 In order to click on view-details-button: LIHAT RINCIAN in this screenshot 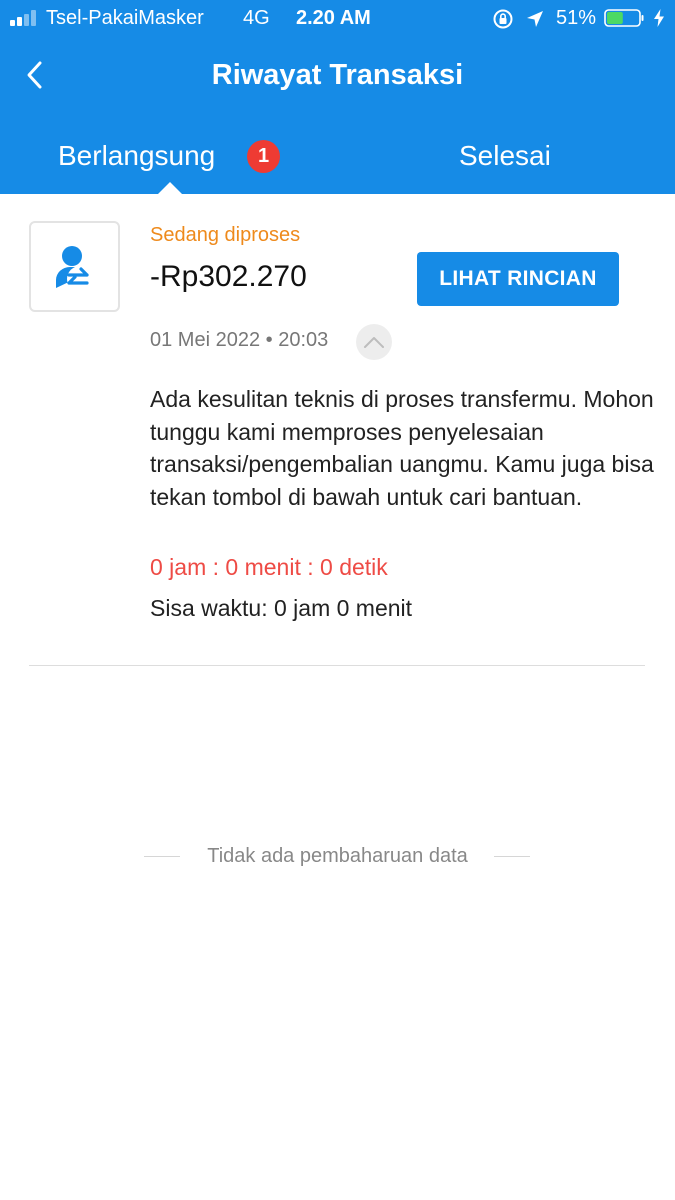, I will do `click(518, 279)`.